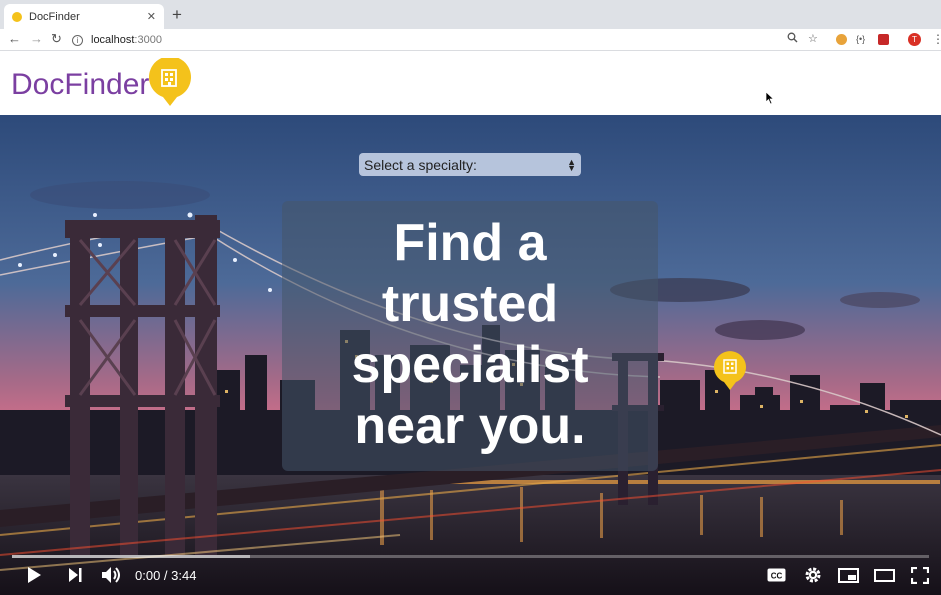  Describe the element at coordinates (936, 39) in the screenshot. I see `browser-menu-icon: ⋮` at that location.